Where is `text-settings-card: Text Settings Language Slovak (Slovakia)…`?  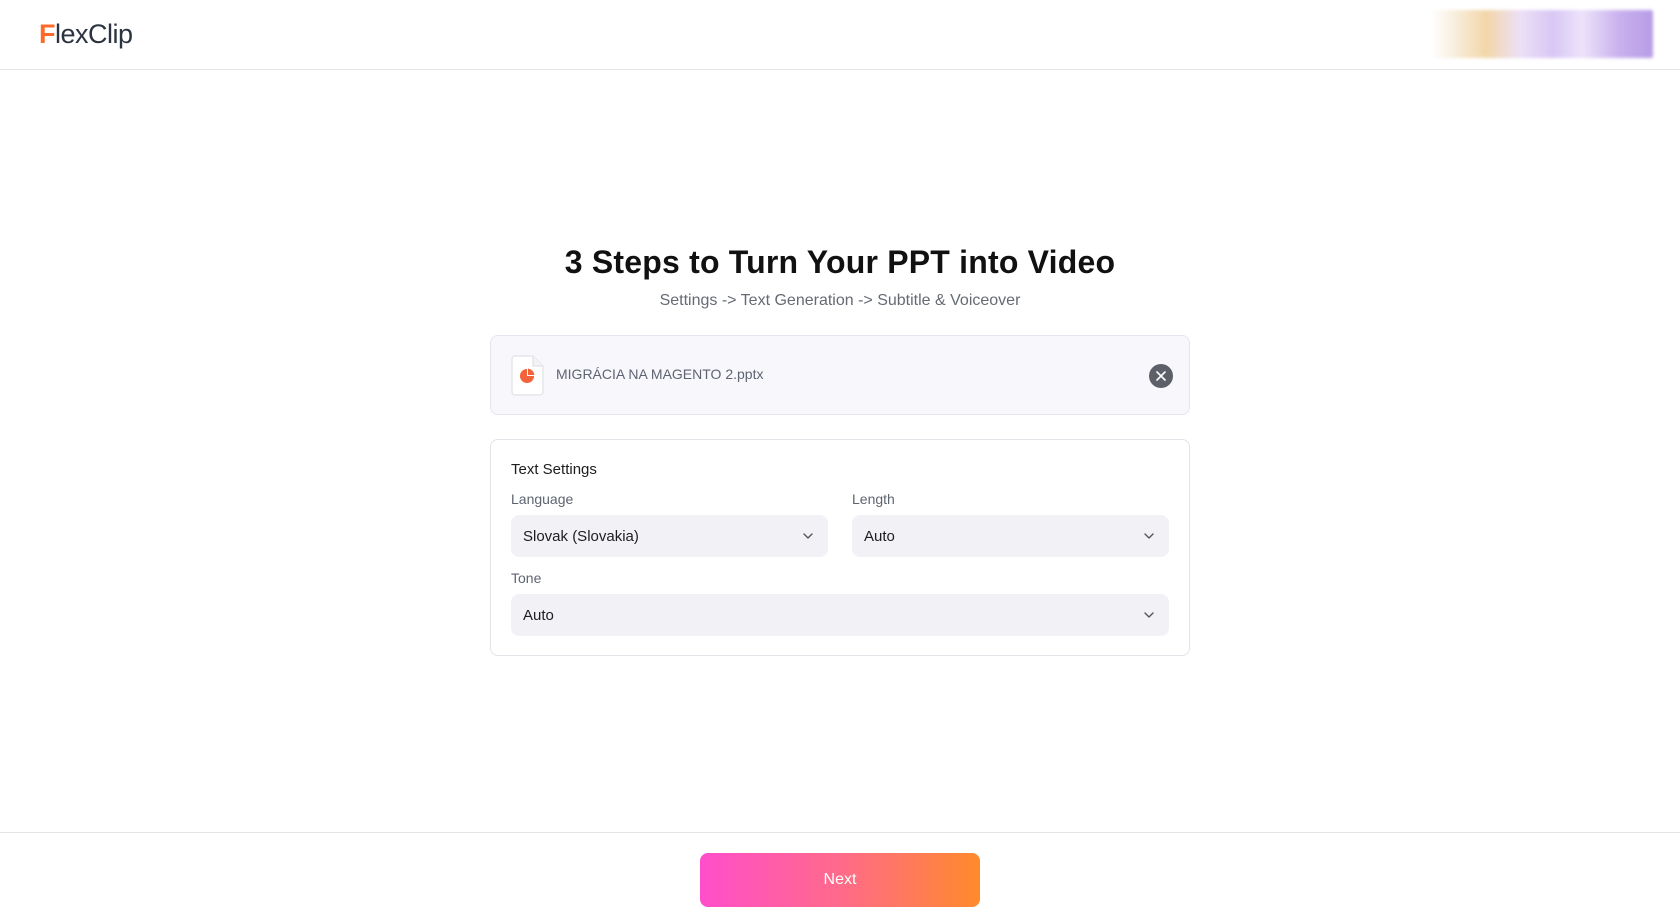
text-settings-card: Text Settings Language Slovak (Slovakia)… is located at coordinates (840, 547).